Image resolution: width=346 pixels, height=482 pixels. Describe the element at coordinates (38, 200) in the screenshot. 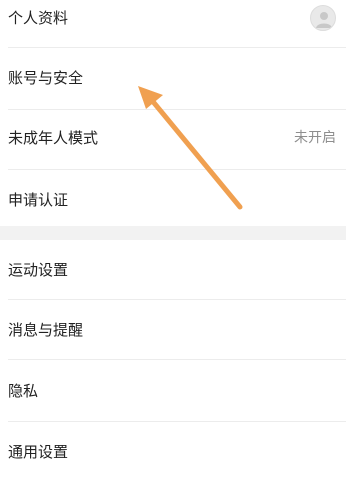

I see `menu-item-label: 申请认证` at that location.